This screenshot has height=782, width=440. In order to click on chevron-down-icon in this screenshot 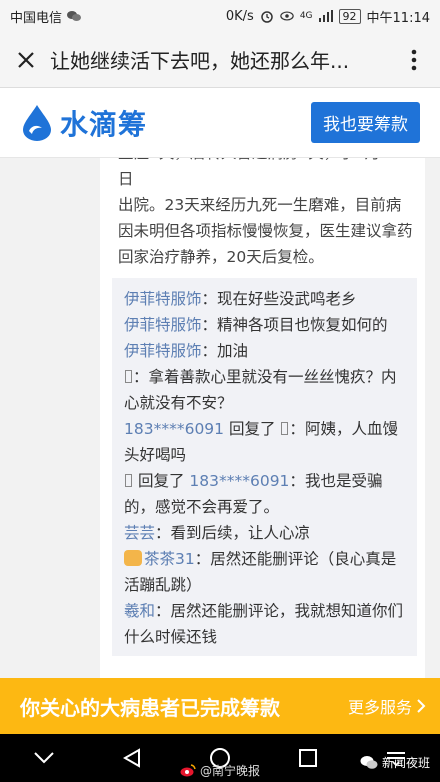, I will do `click(44, 758)`.